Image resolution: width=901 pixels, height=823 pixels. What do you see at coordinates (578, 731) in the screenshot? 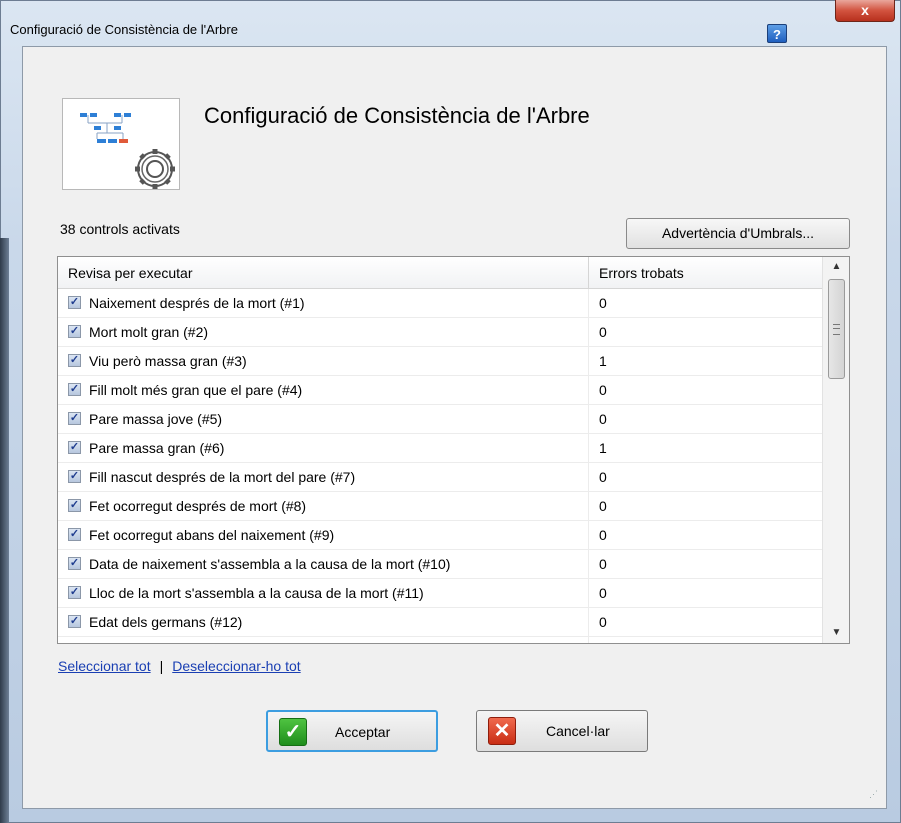
I see `cancel-button-label: Cancel·lar` at bounding box center [578, 731].